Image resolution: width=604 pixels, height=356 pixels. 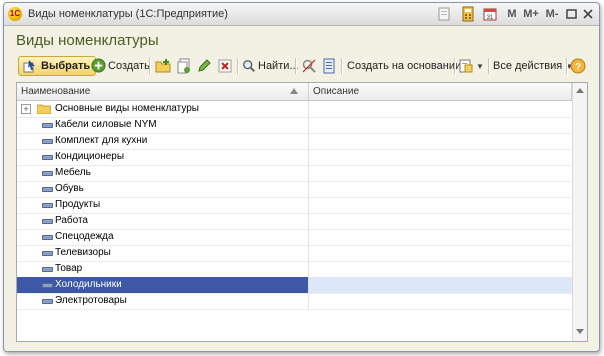 What do you see at coordinates (73, 172) in the screenshot?
I see `row-label: Мебель` at bounding box center [73, 172].